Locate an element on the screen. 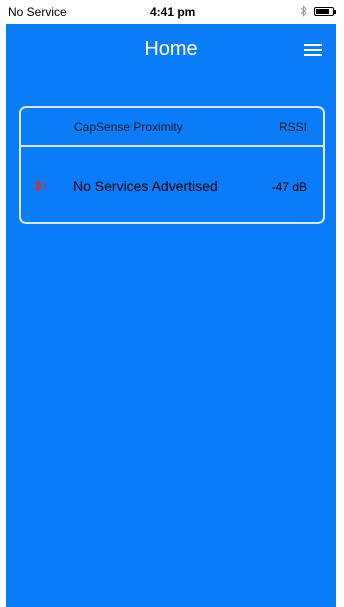 The height and width of the screenshot is (607, 344). bluetooth-status-icon is located at coordinates (303, 11).